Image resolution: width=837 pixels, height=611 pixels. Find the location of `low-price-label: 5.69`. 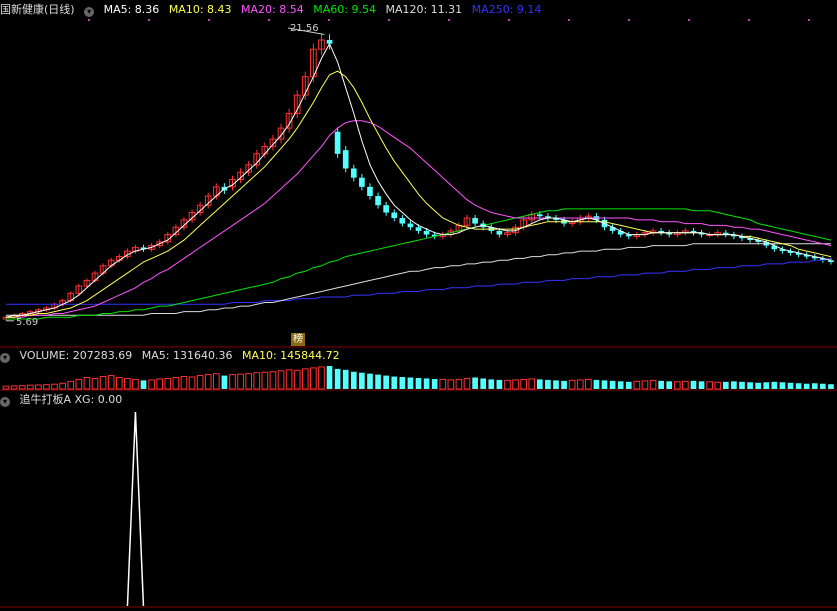

low-price-label: 5.69 is located at coordinates (27, 322).